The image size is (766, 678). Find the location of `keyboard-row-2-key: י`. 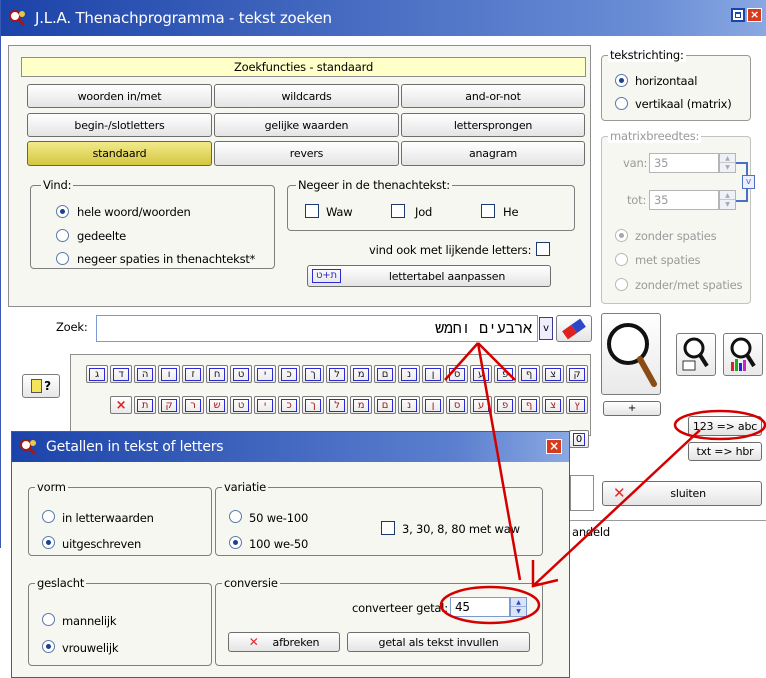

keyboard-row-2-key: י is located at coordinates (265, 405).